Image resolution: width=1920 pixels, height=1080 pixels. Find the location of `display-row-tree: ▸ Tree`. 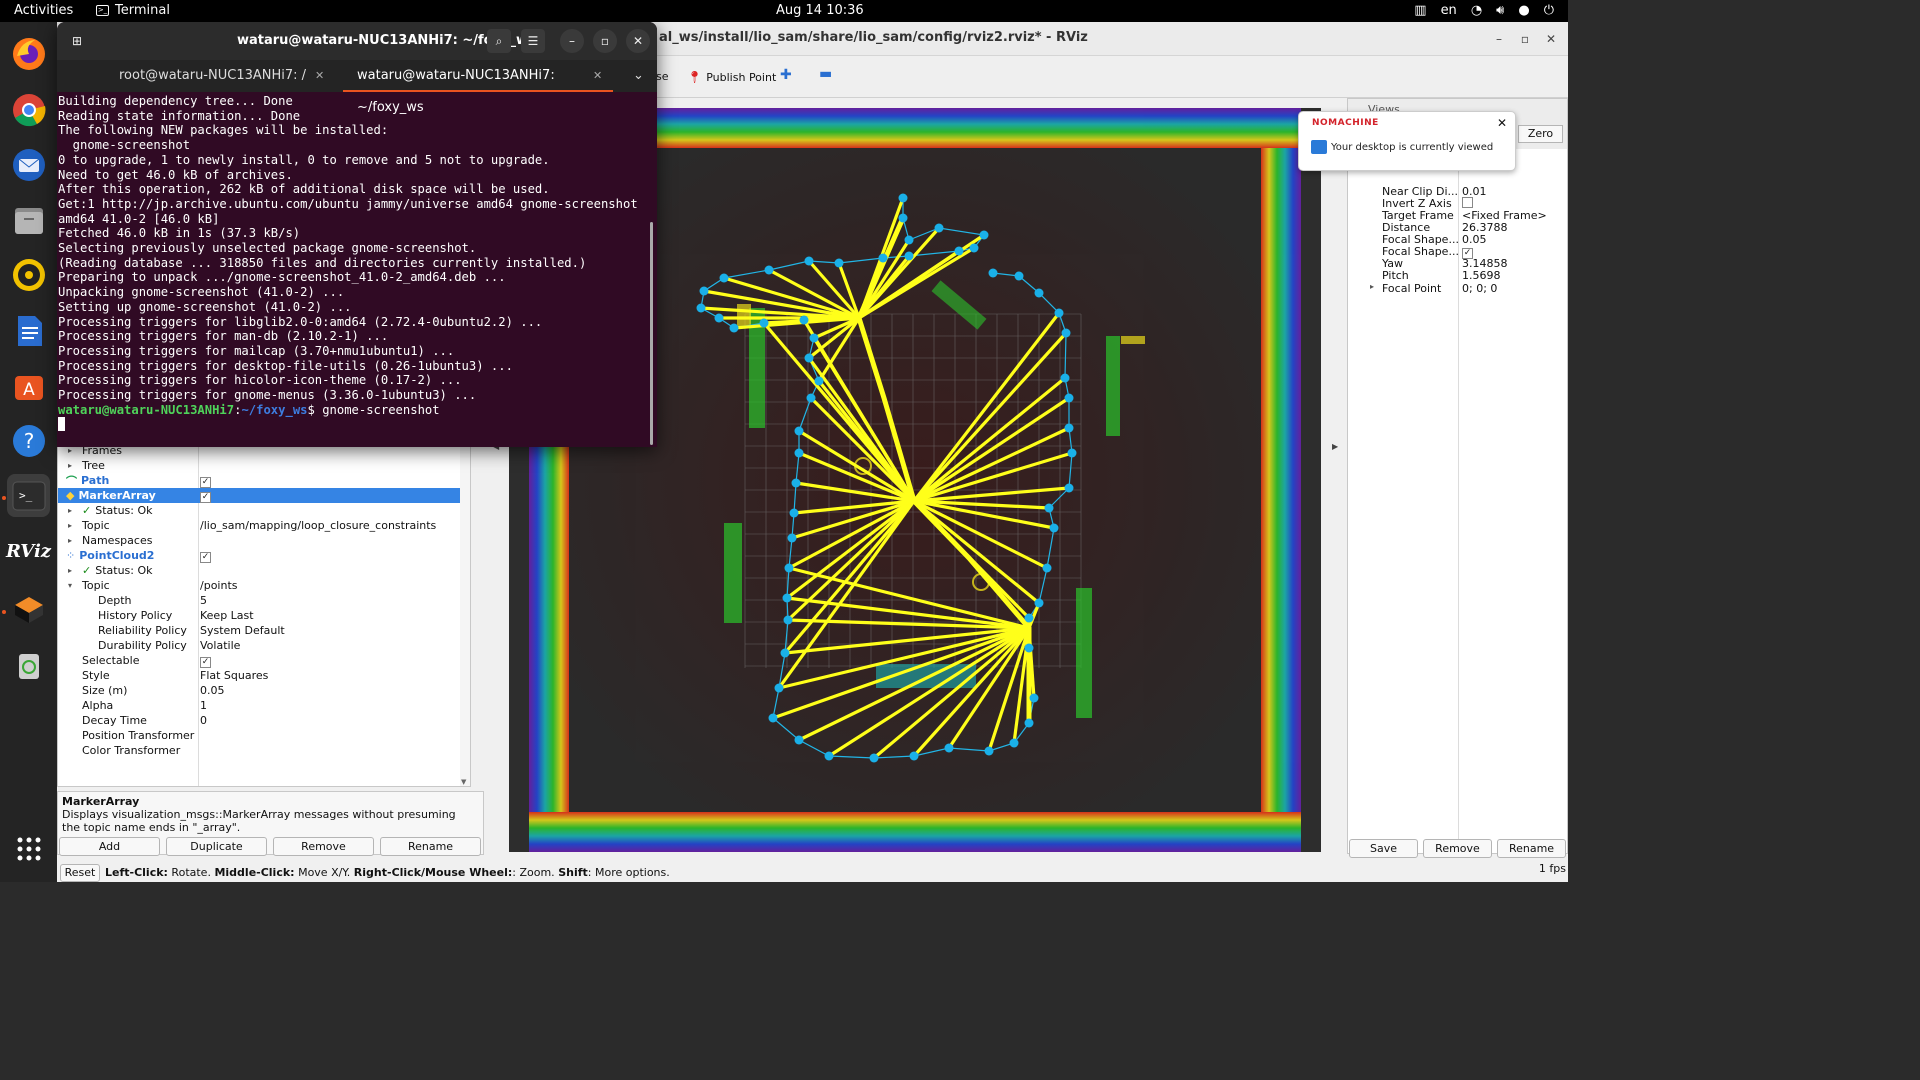

display-row-tree: ▸ Tree is located at coordinates (264, 465).